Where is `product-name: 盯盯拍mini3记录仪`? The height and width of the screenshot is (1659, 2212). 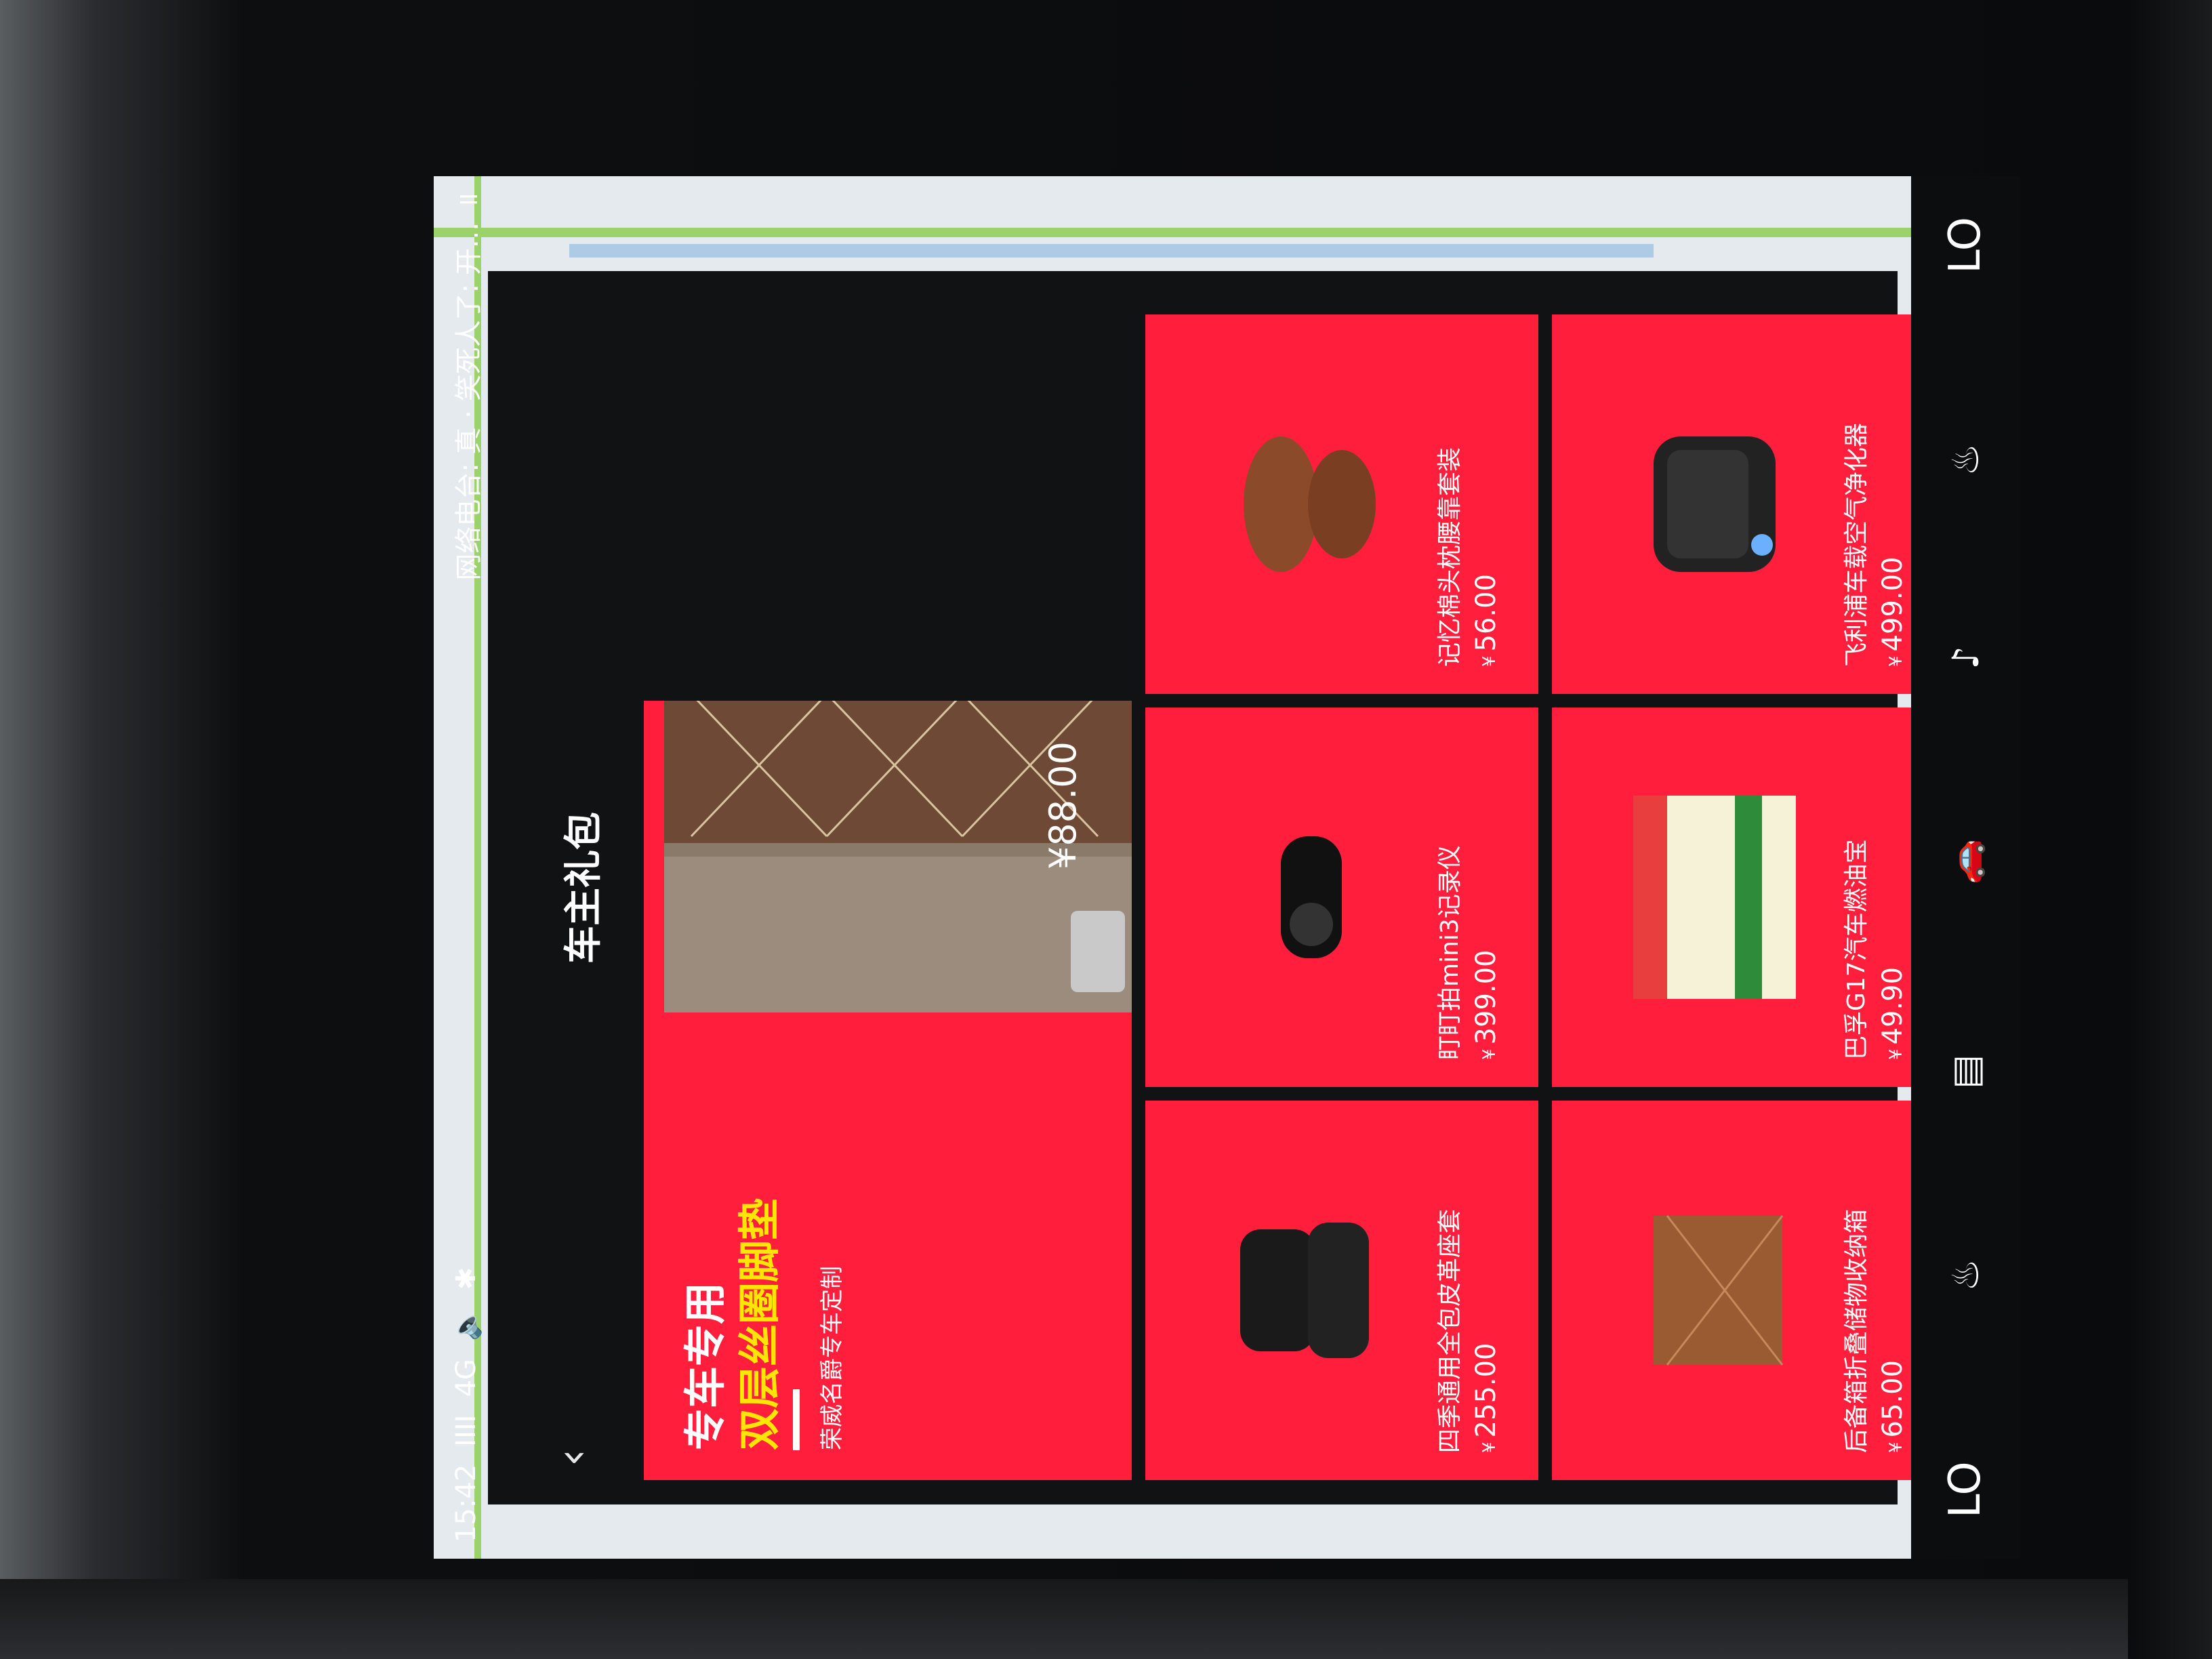 product-name: 盯盯拍mini3记录仪 is located at coordinates (1450, 952).